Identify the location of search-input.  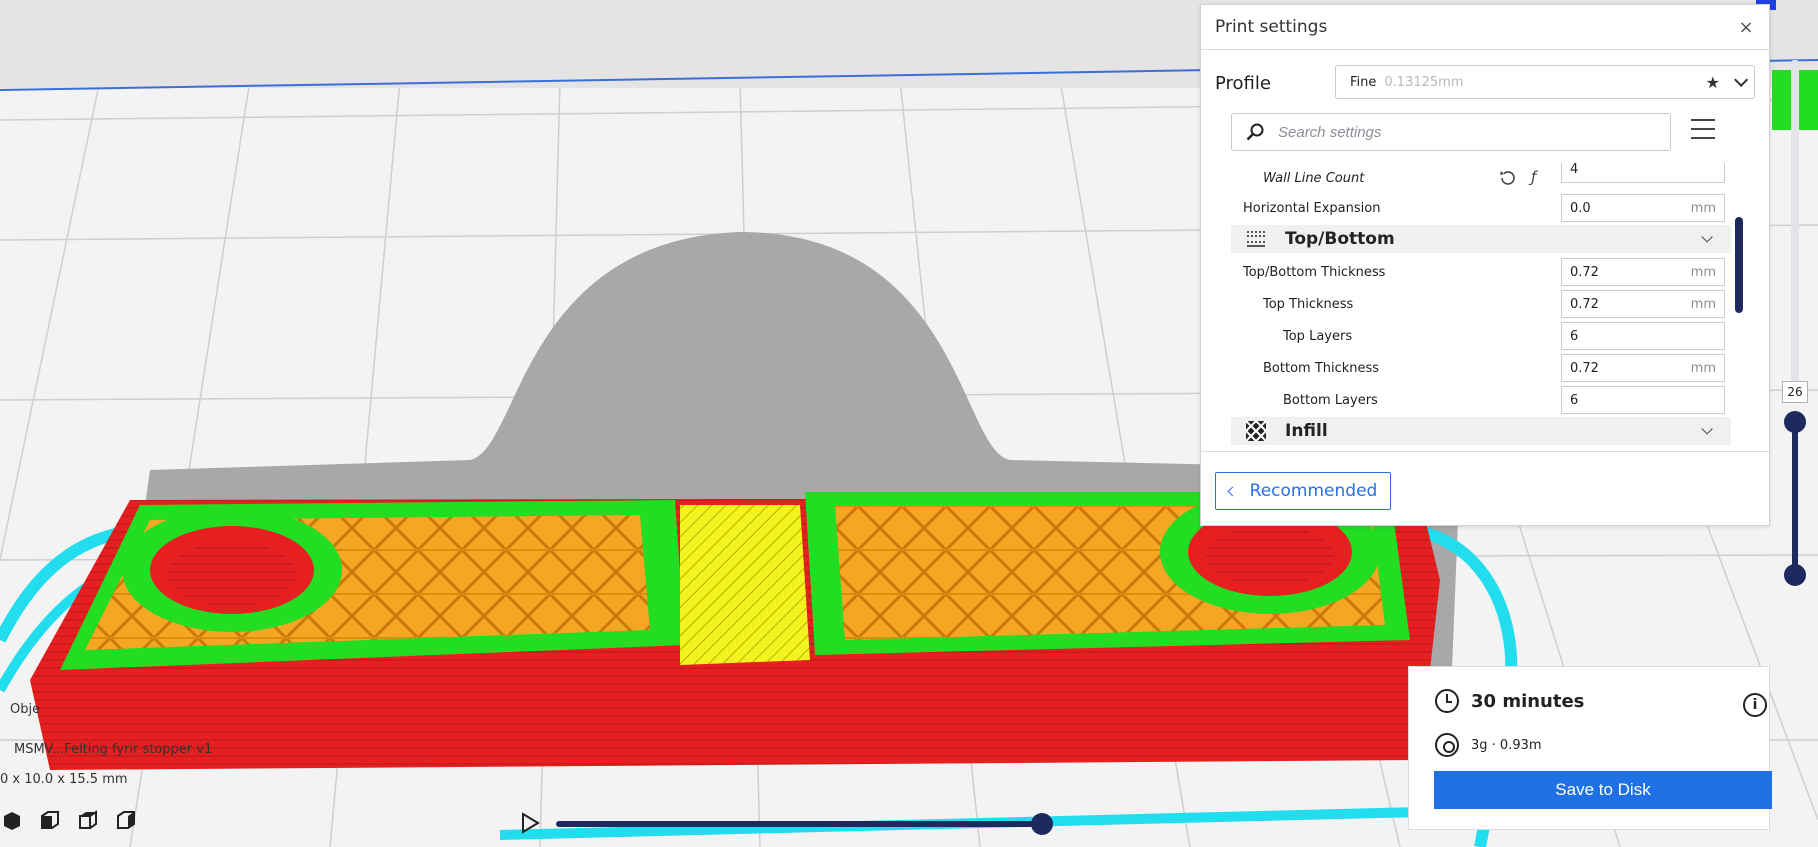
(1458, 132).